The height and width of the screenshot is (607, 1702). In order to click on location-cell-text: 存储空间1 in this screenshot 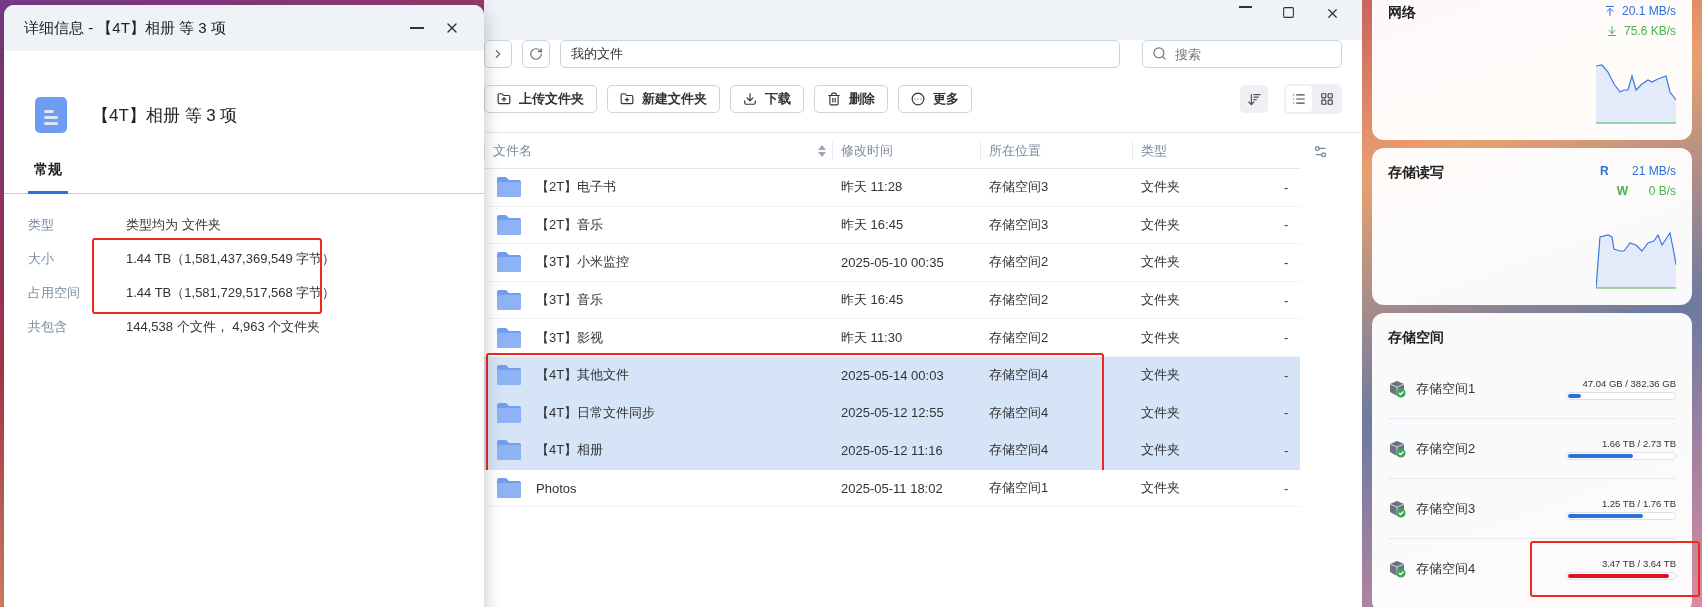, I will do `click(1019, 488)`.